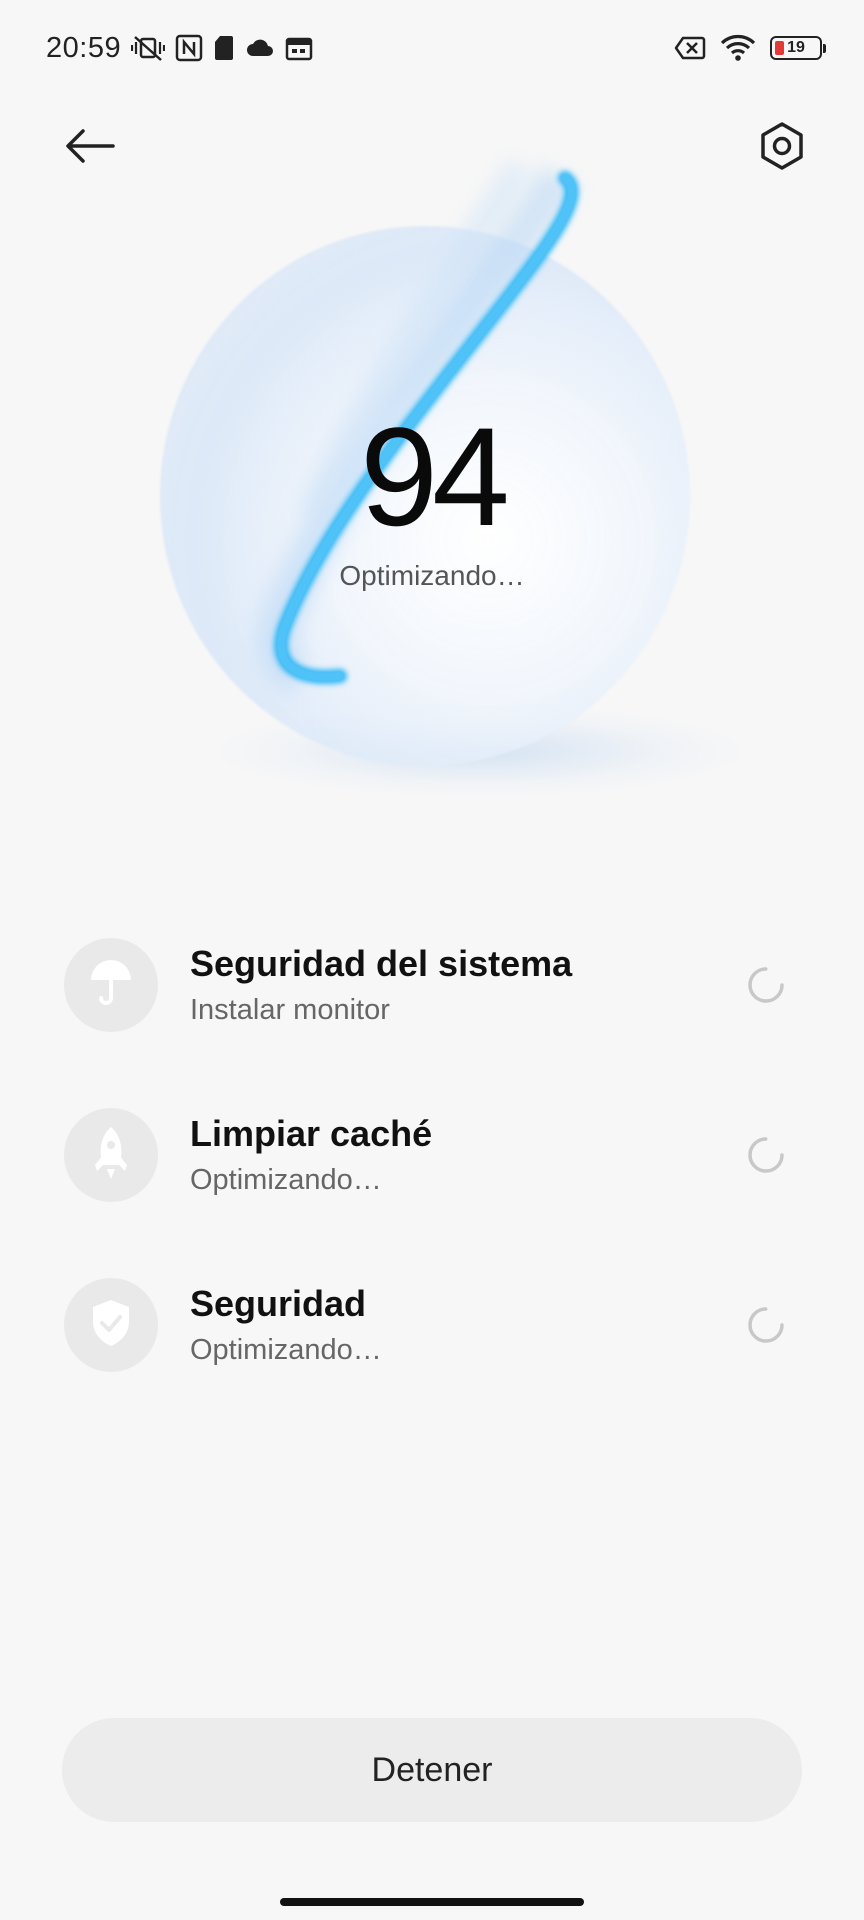  I want to click on battery-fill, so click(779, 48).